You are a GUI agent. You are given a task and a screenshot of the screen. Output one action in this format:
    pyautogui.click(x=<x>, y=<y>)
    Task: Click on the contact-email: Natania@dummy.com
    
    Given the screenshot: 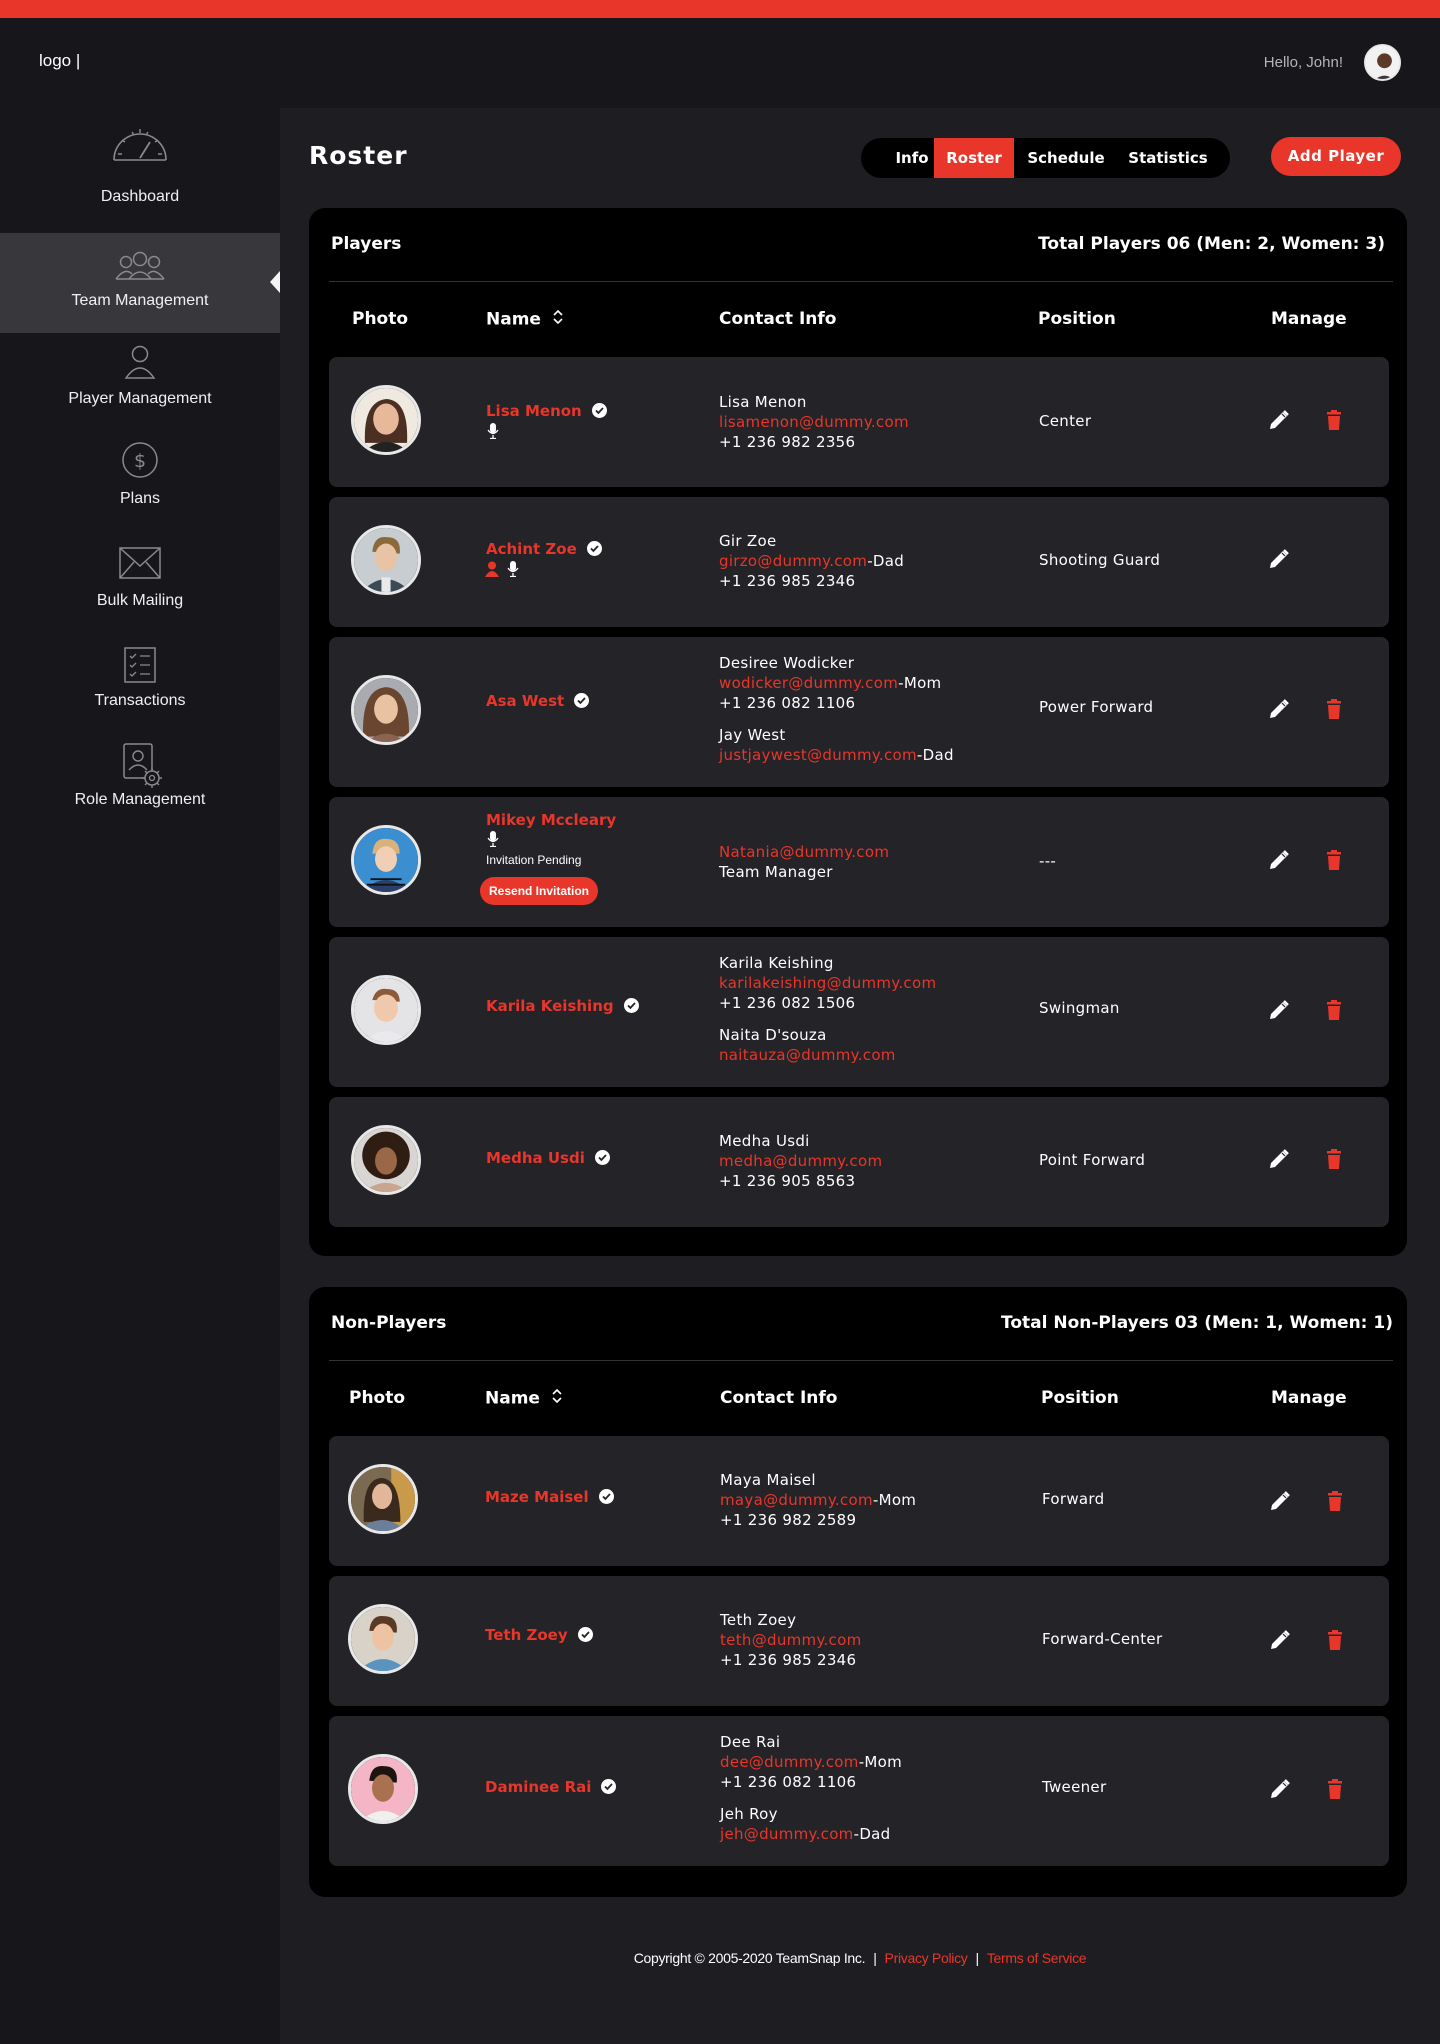 What is the action you would take?
    pyautogui.click(x=804, y=852)
    